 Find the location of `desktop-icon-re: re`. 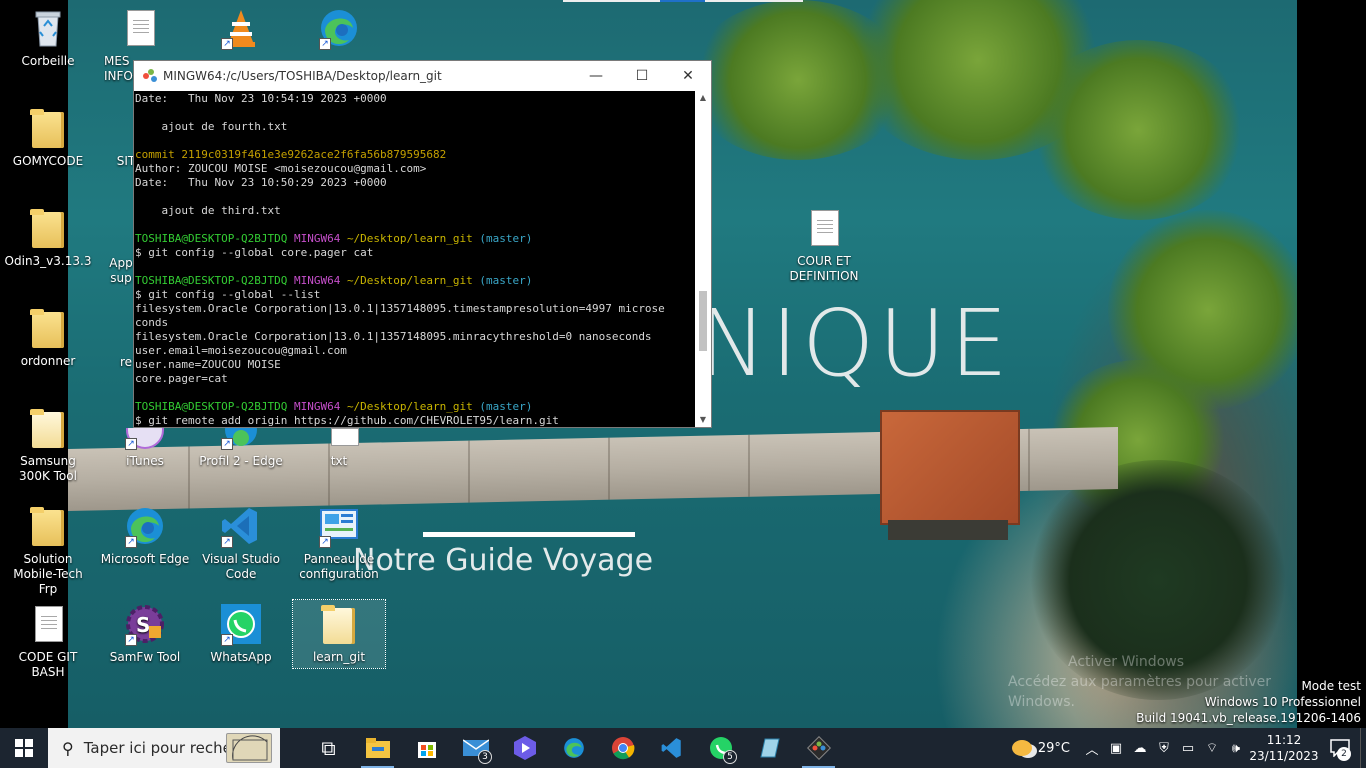

desktop-icon-re: re is located at coordinates (126, 362).